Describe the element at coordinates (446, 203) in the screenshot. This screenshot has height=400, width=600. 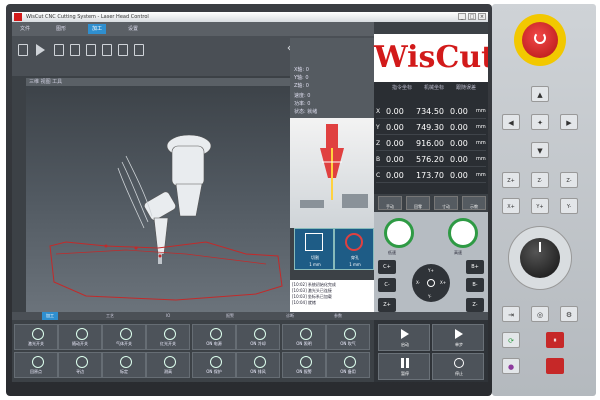
I see `inch-mode-button: 寸动` at that location.